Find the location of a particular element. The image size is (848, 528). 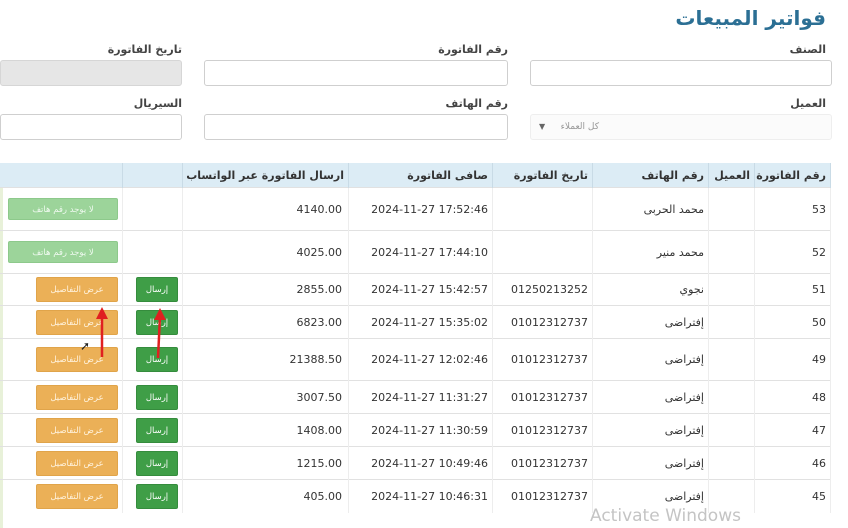

header-phone: رقم الهاتف is located at coordinates (650, 175).